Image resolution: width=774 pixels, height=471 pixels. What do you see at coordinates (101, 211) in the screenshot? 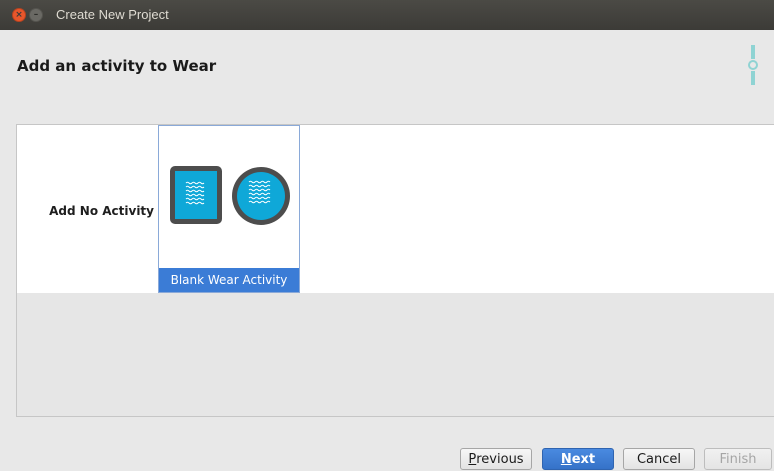
I see `add-no-activity-label: Add No Activity` at bounding box center [101, 211].